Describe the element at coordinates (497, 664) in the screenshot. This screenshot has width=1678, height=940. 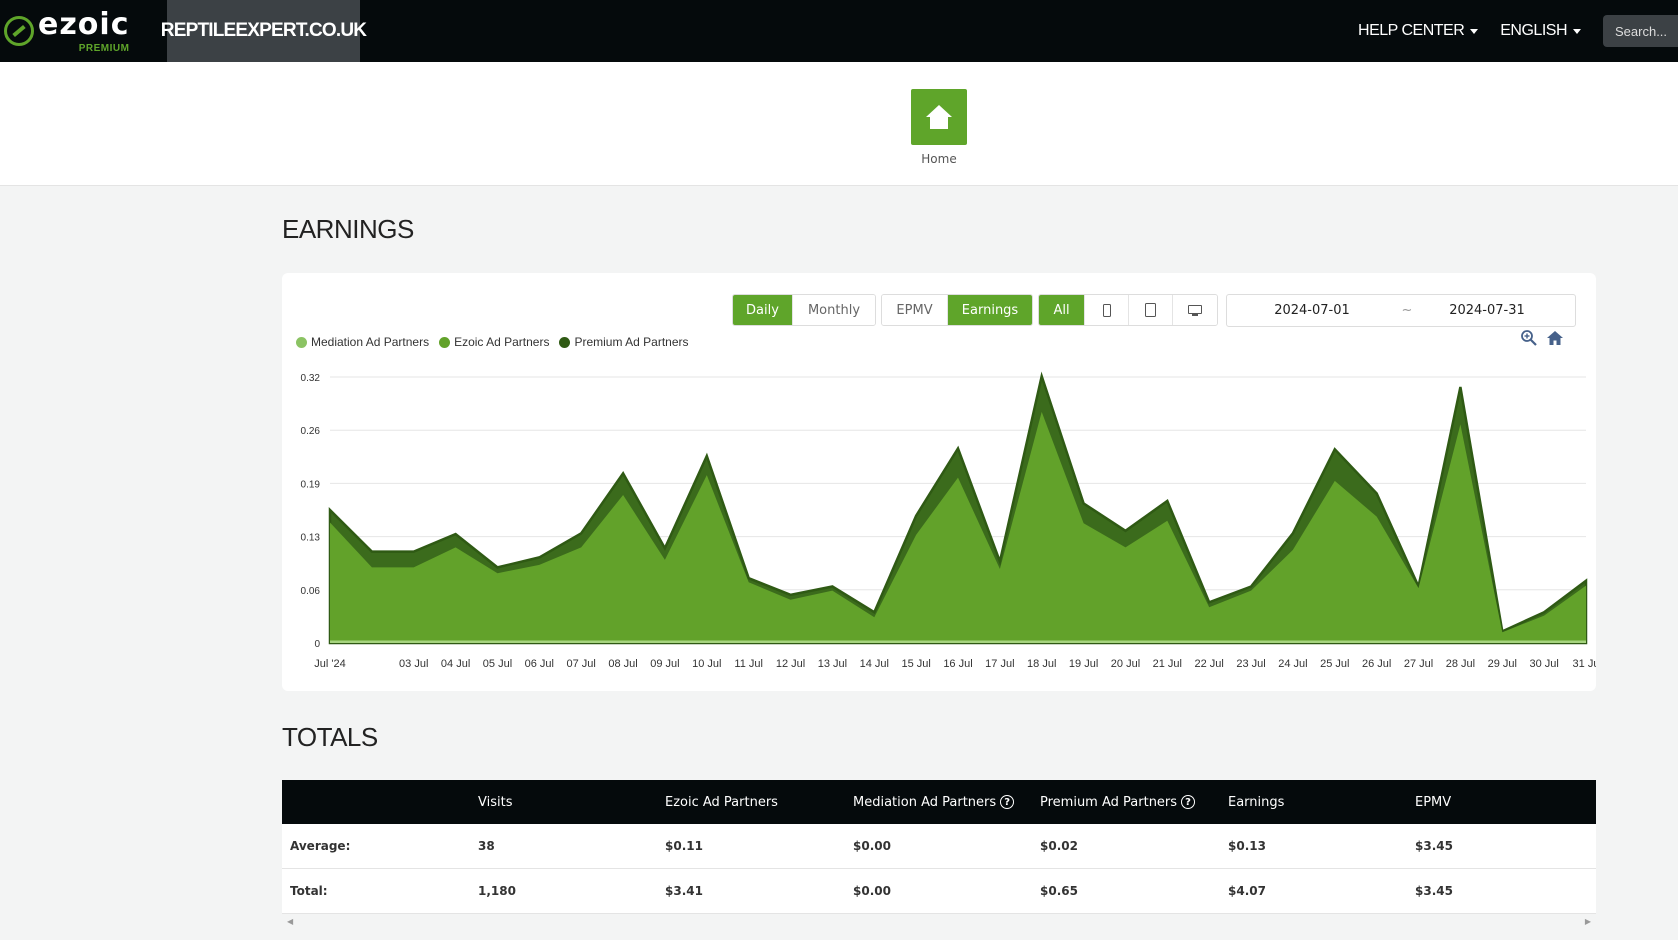
I see `x-tick-label: 05 Jul` at that location.